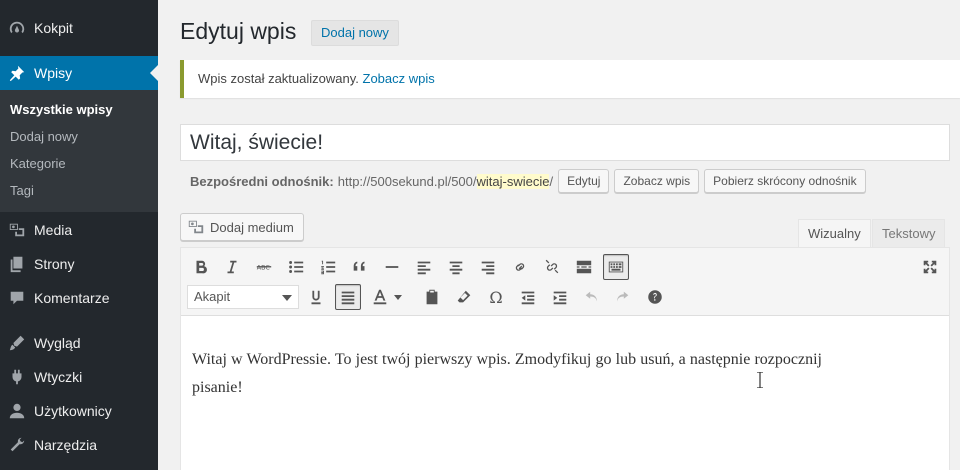  What do you see at coordinates (53, 230) in the screenshot?
I see `sidebar-item-label: Media` at bounding box center [53, 230].